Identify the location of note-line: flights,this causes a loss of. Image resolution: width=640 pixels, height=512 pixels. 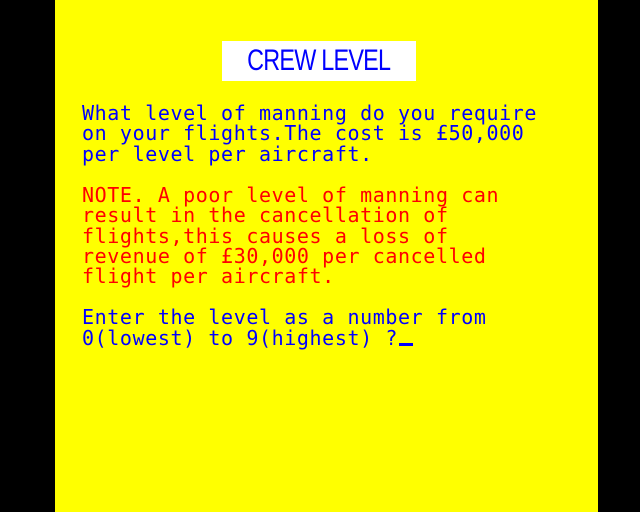
(265, 236).